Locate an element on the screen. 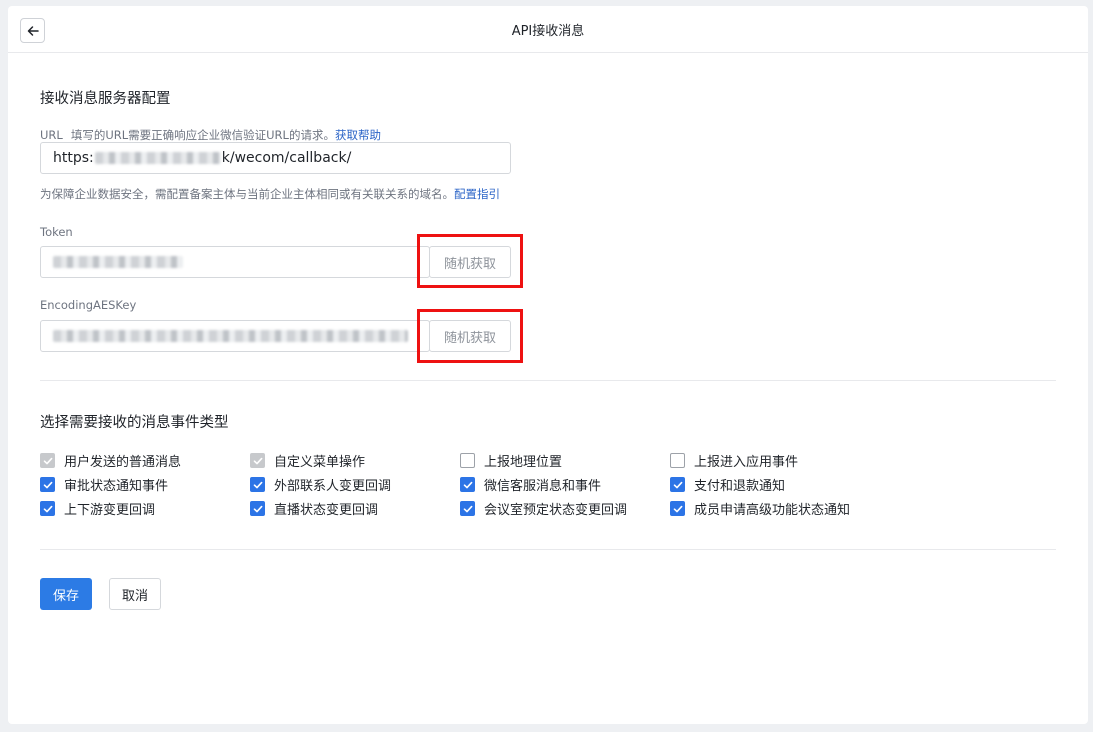 The width and height of the screenshot is (1093, 732). checkbox-label: 审批状态通知事件 is located at coordinates (116, 486).